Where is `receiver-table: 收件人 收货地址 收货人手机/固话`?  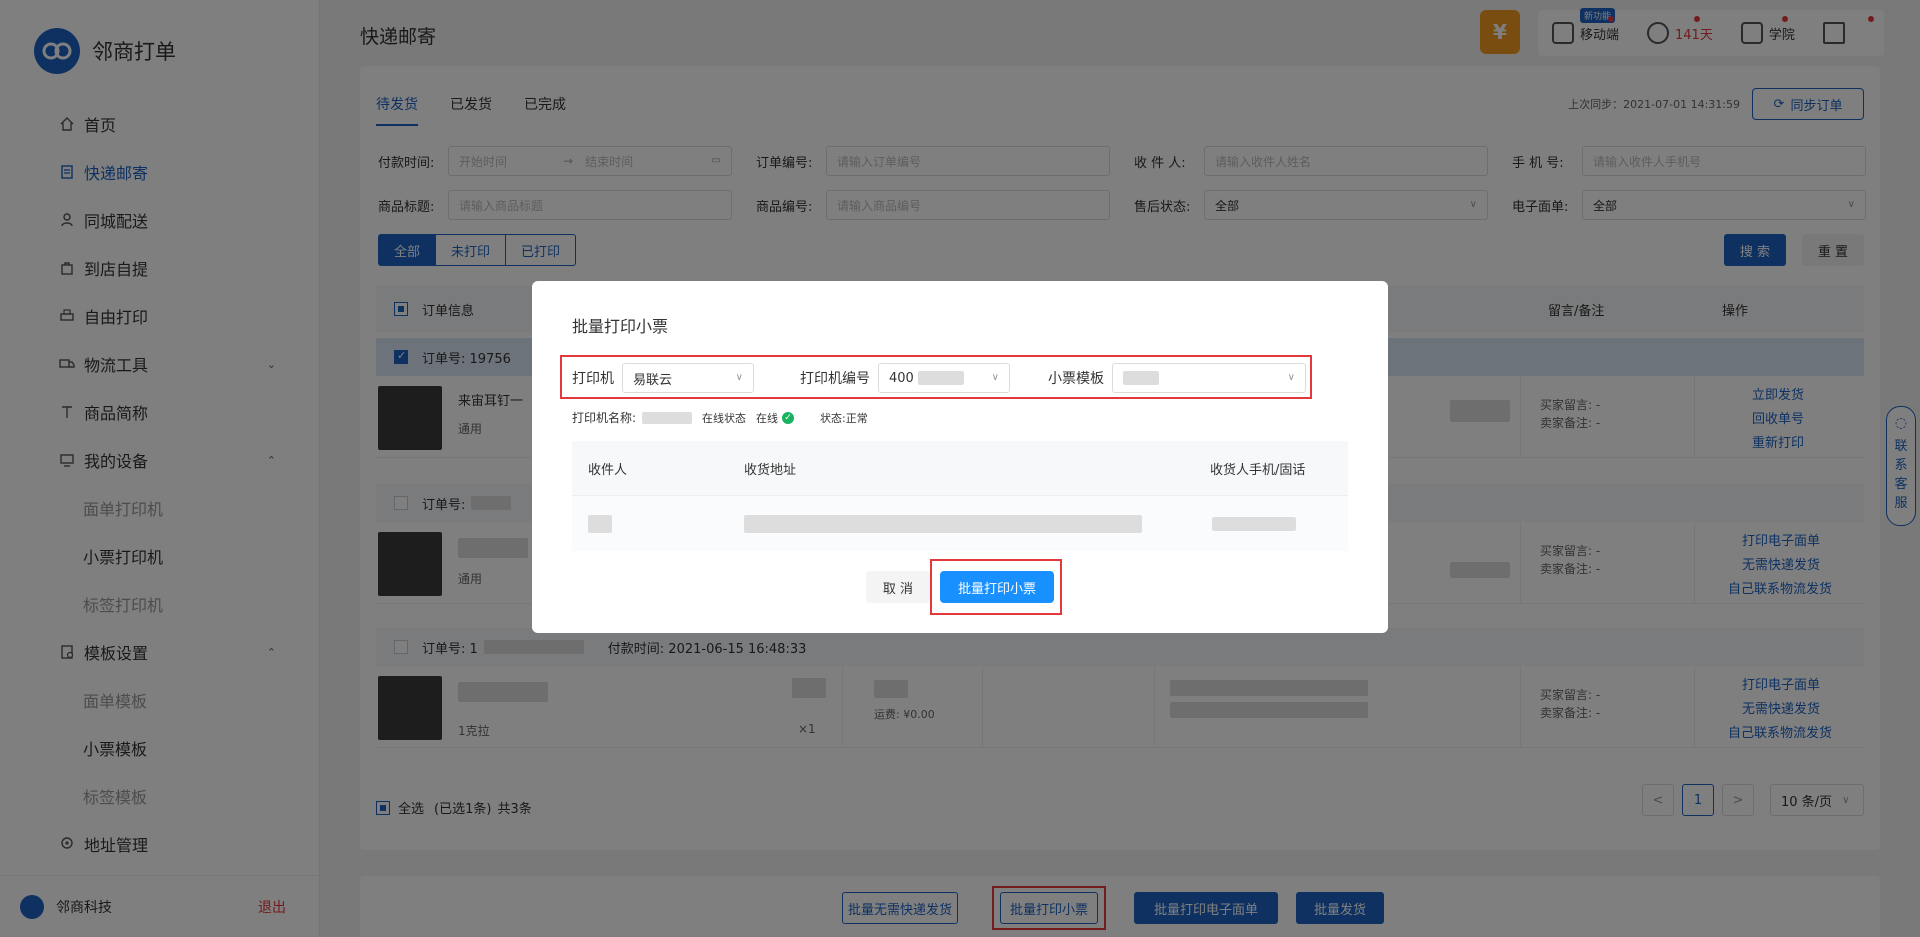 receiver-table: 收件人 收货地址 收货人手机/固话 is located at coordinates (960, 496).